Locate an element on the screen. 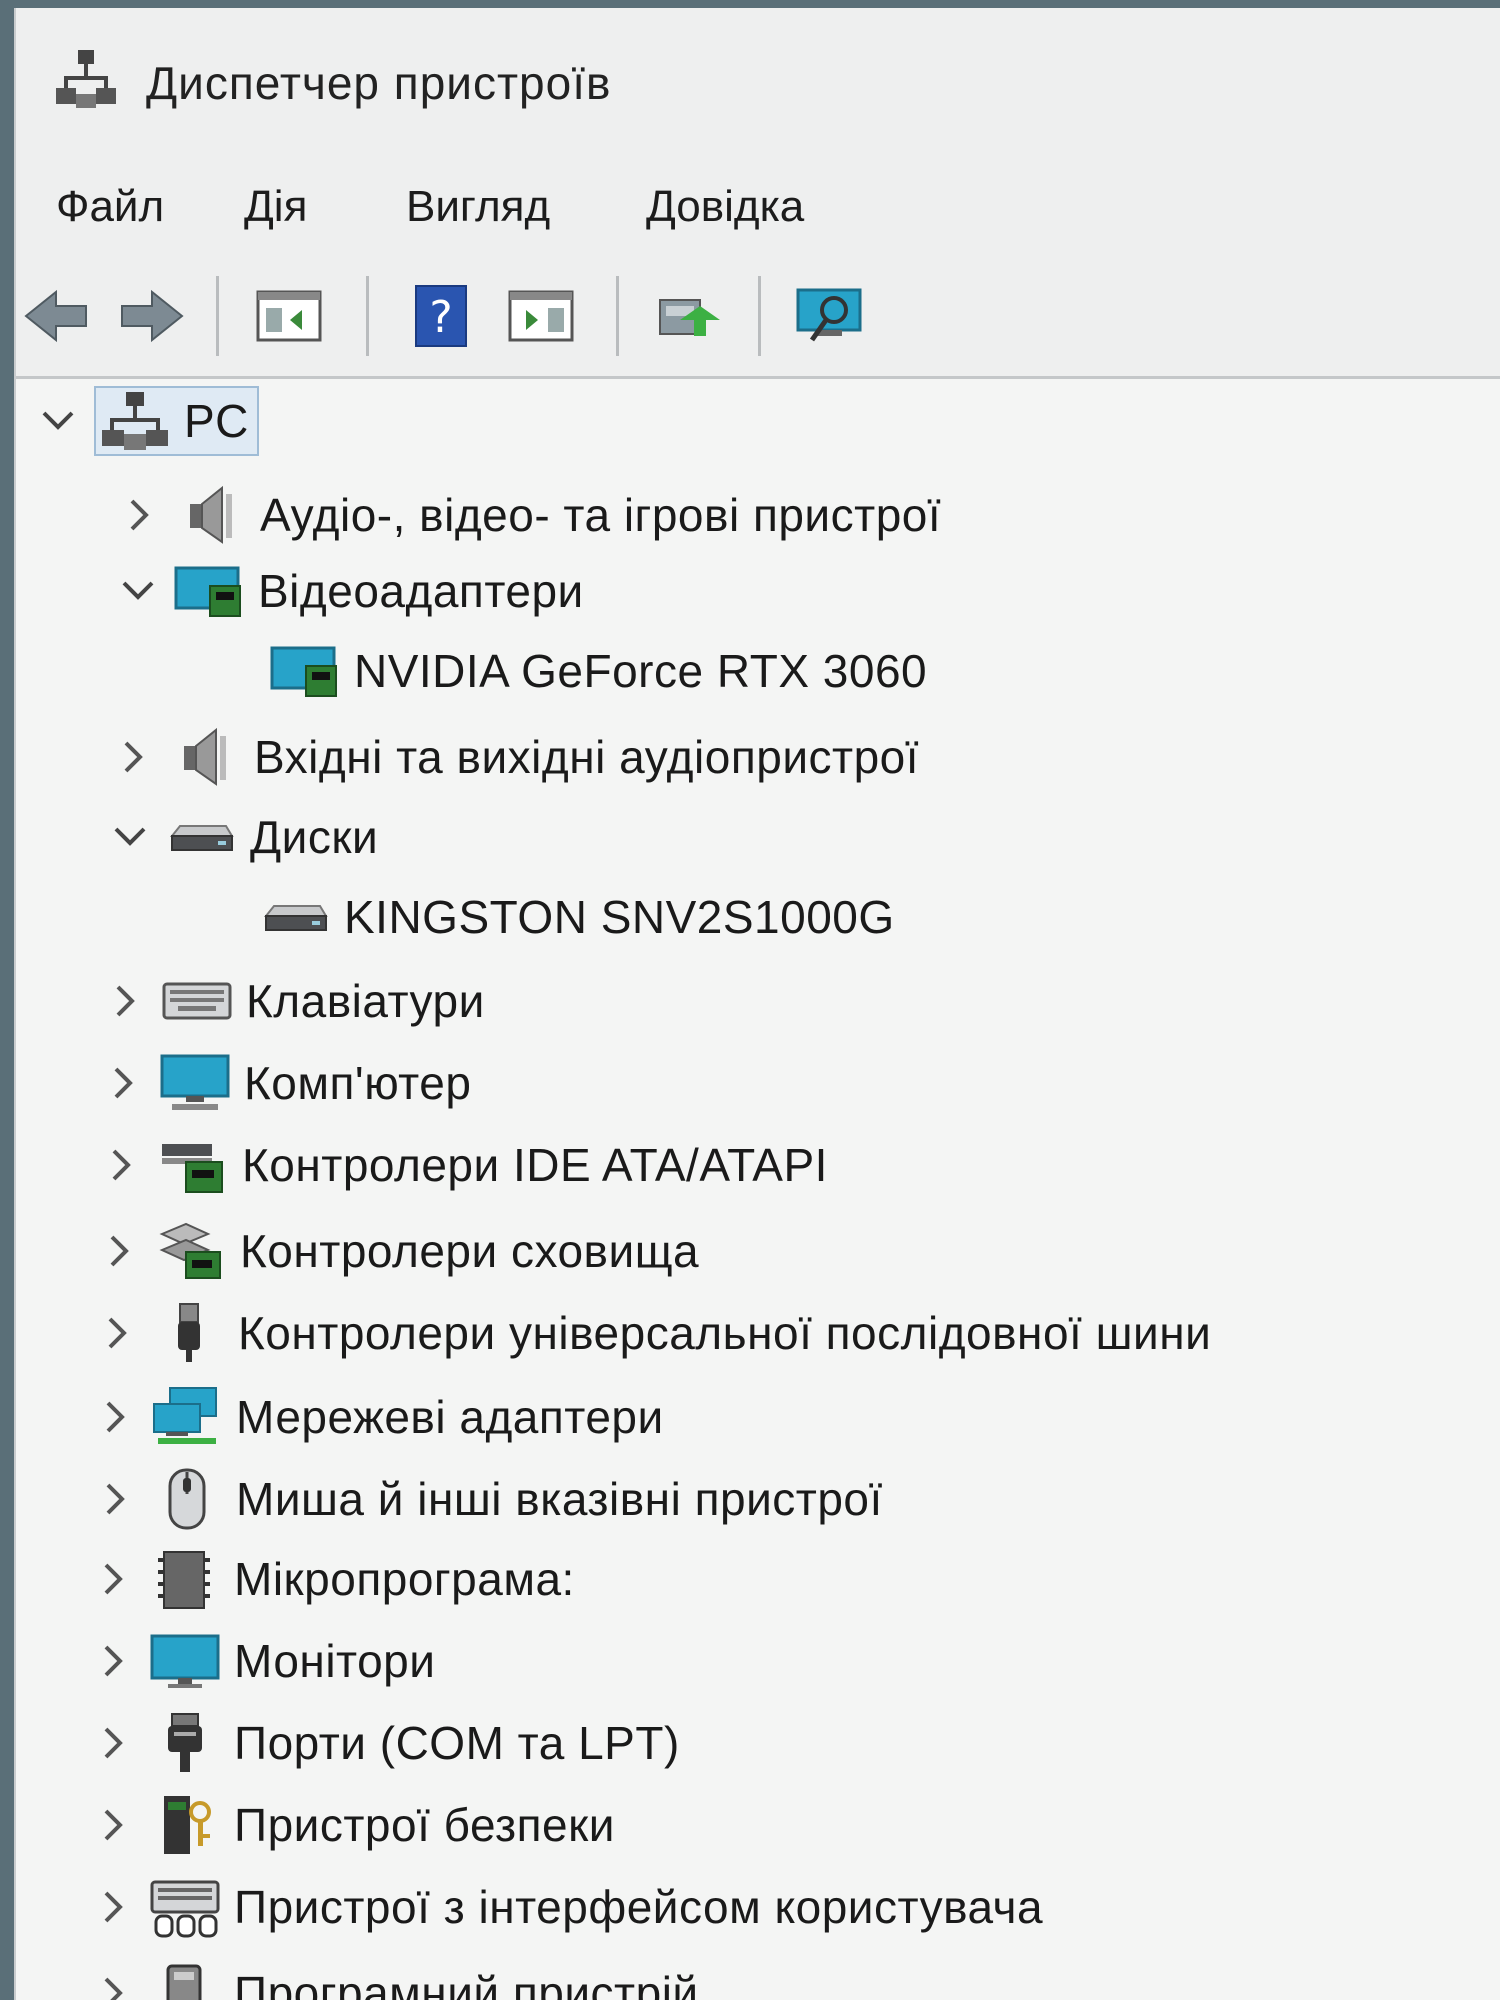  tree-item-label: Відеоадаптери is located at coordinates (421, 591).